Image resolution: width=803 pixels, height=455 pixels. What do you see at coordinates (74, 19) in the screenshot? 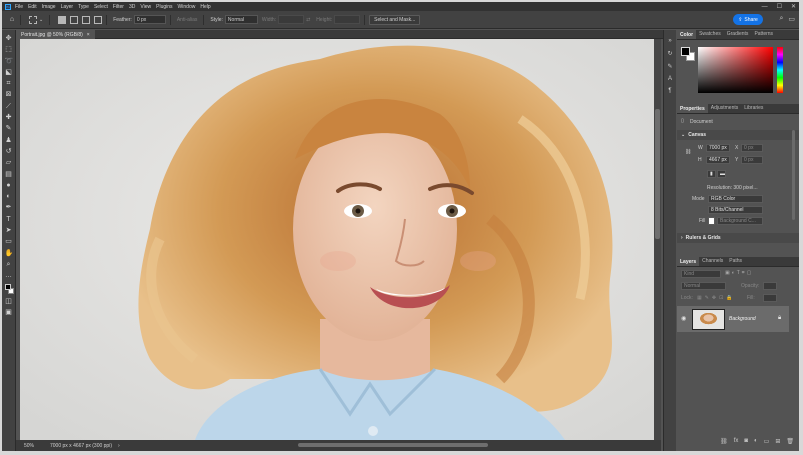
I see `add-to-selection-icon` at bounding box center [74, 19].